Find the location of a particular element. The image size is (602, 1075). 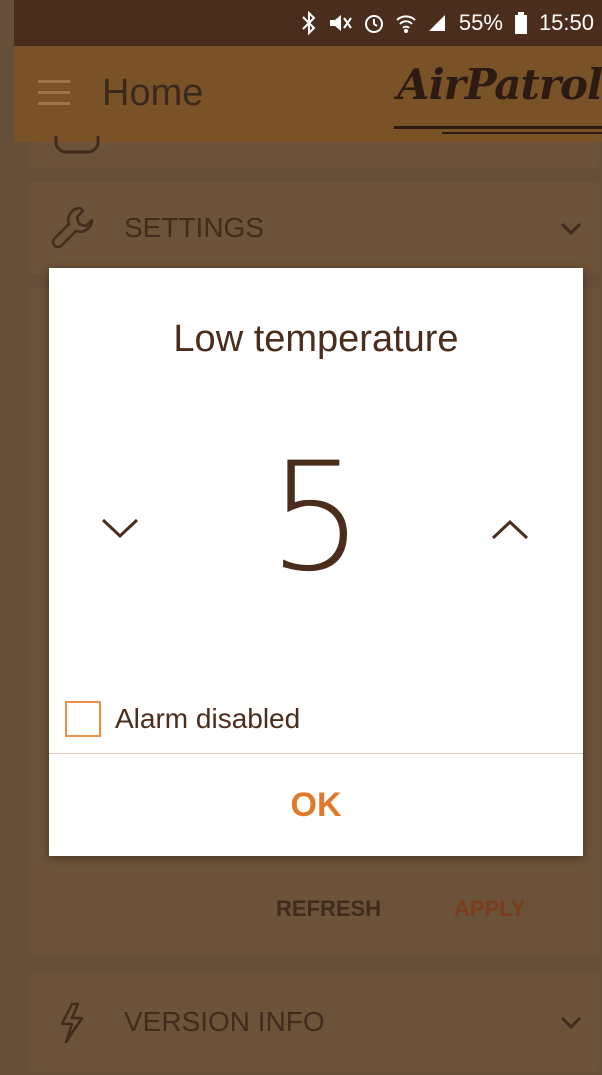

signal-icon is located at coordinates (436, 23).